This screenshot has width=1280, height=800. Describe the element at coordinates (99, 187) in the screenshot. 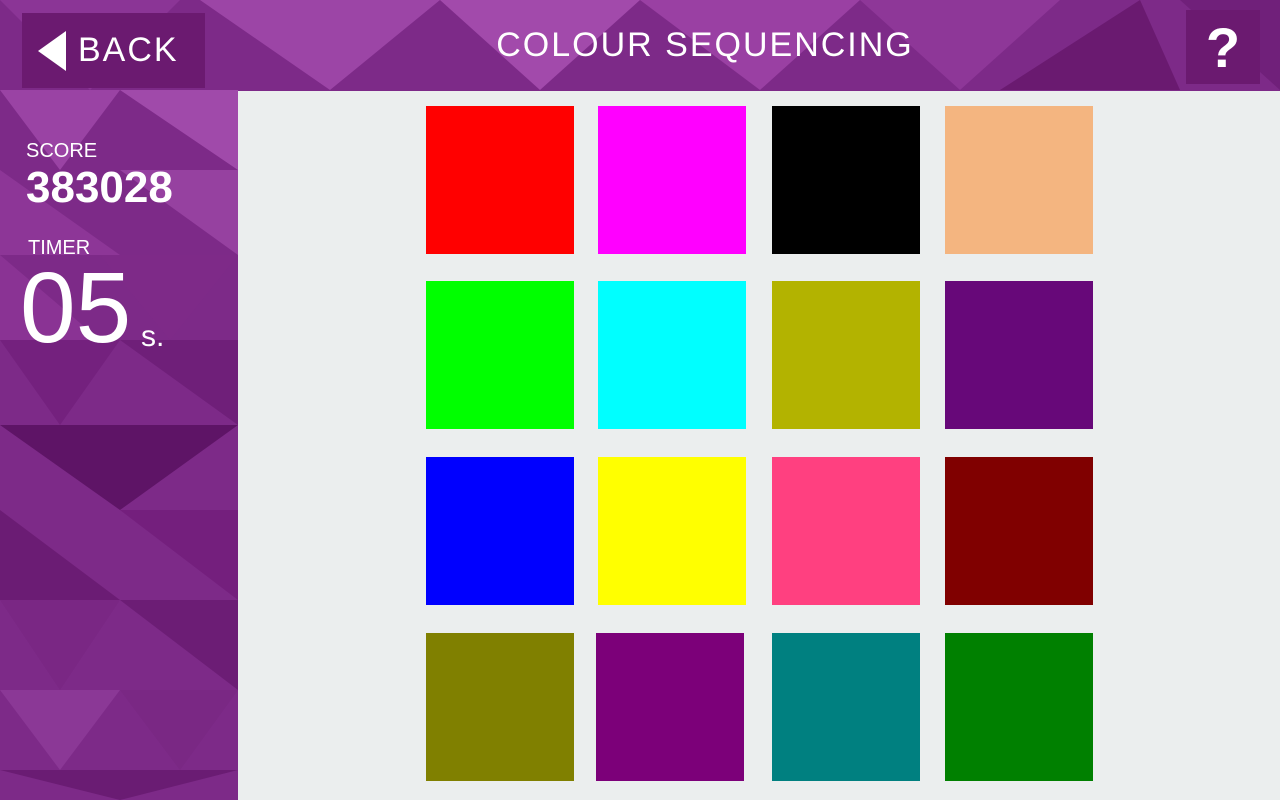

I see `score-value: 383028` at that location.